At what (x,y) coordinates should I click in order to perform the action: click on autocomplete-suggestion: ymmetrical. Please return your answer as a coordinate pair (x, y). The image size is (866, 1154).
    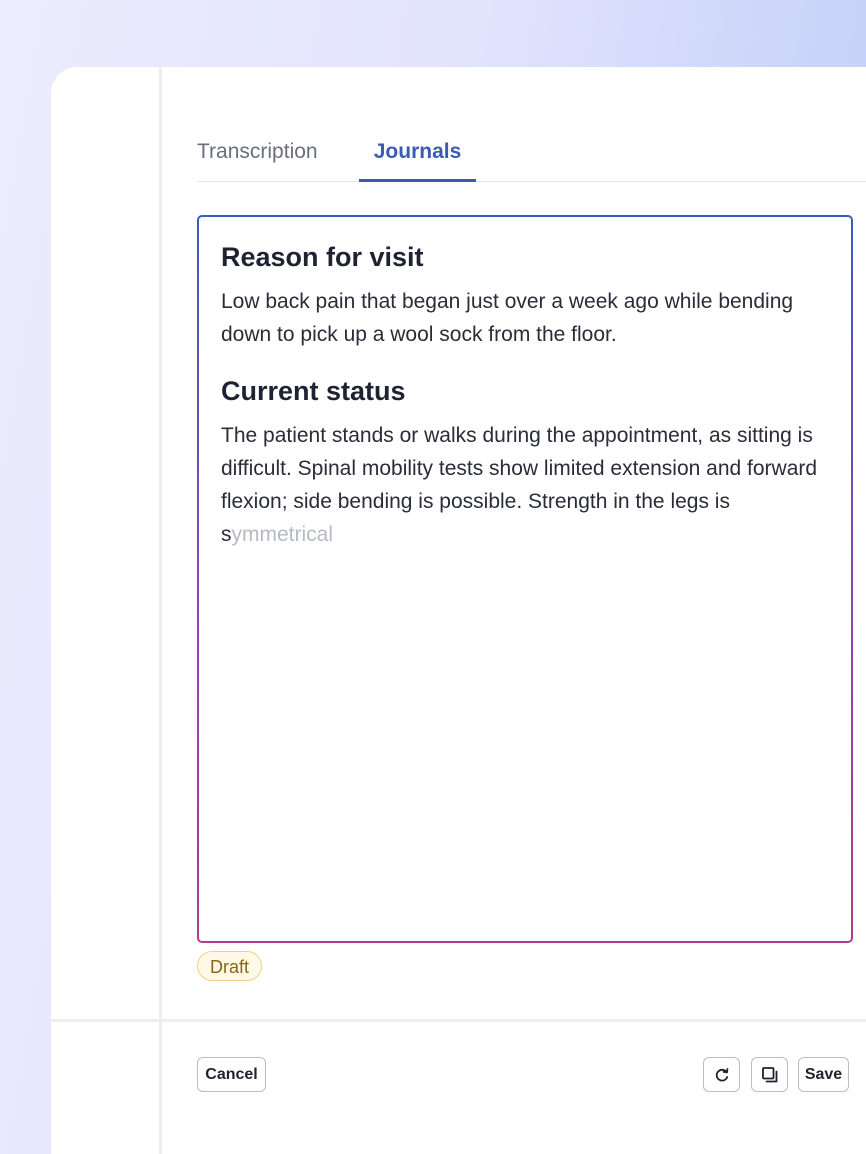
    Looking at the image, I should click on (283, 534).